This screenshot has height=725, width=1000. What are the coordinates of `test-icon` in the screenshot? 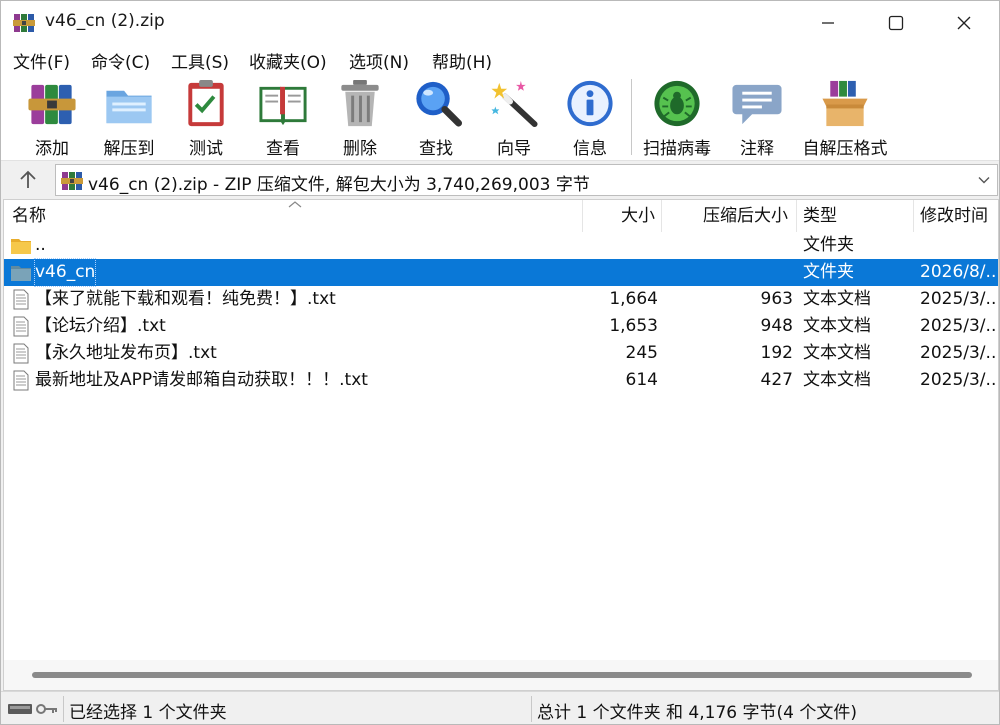 It's located at (206, 103).